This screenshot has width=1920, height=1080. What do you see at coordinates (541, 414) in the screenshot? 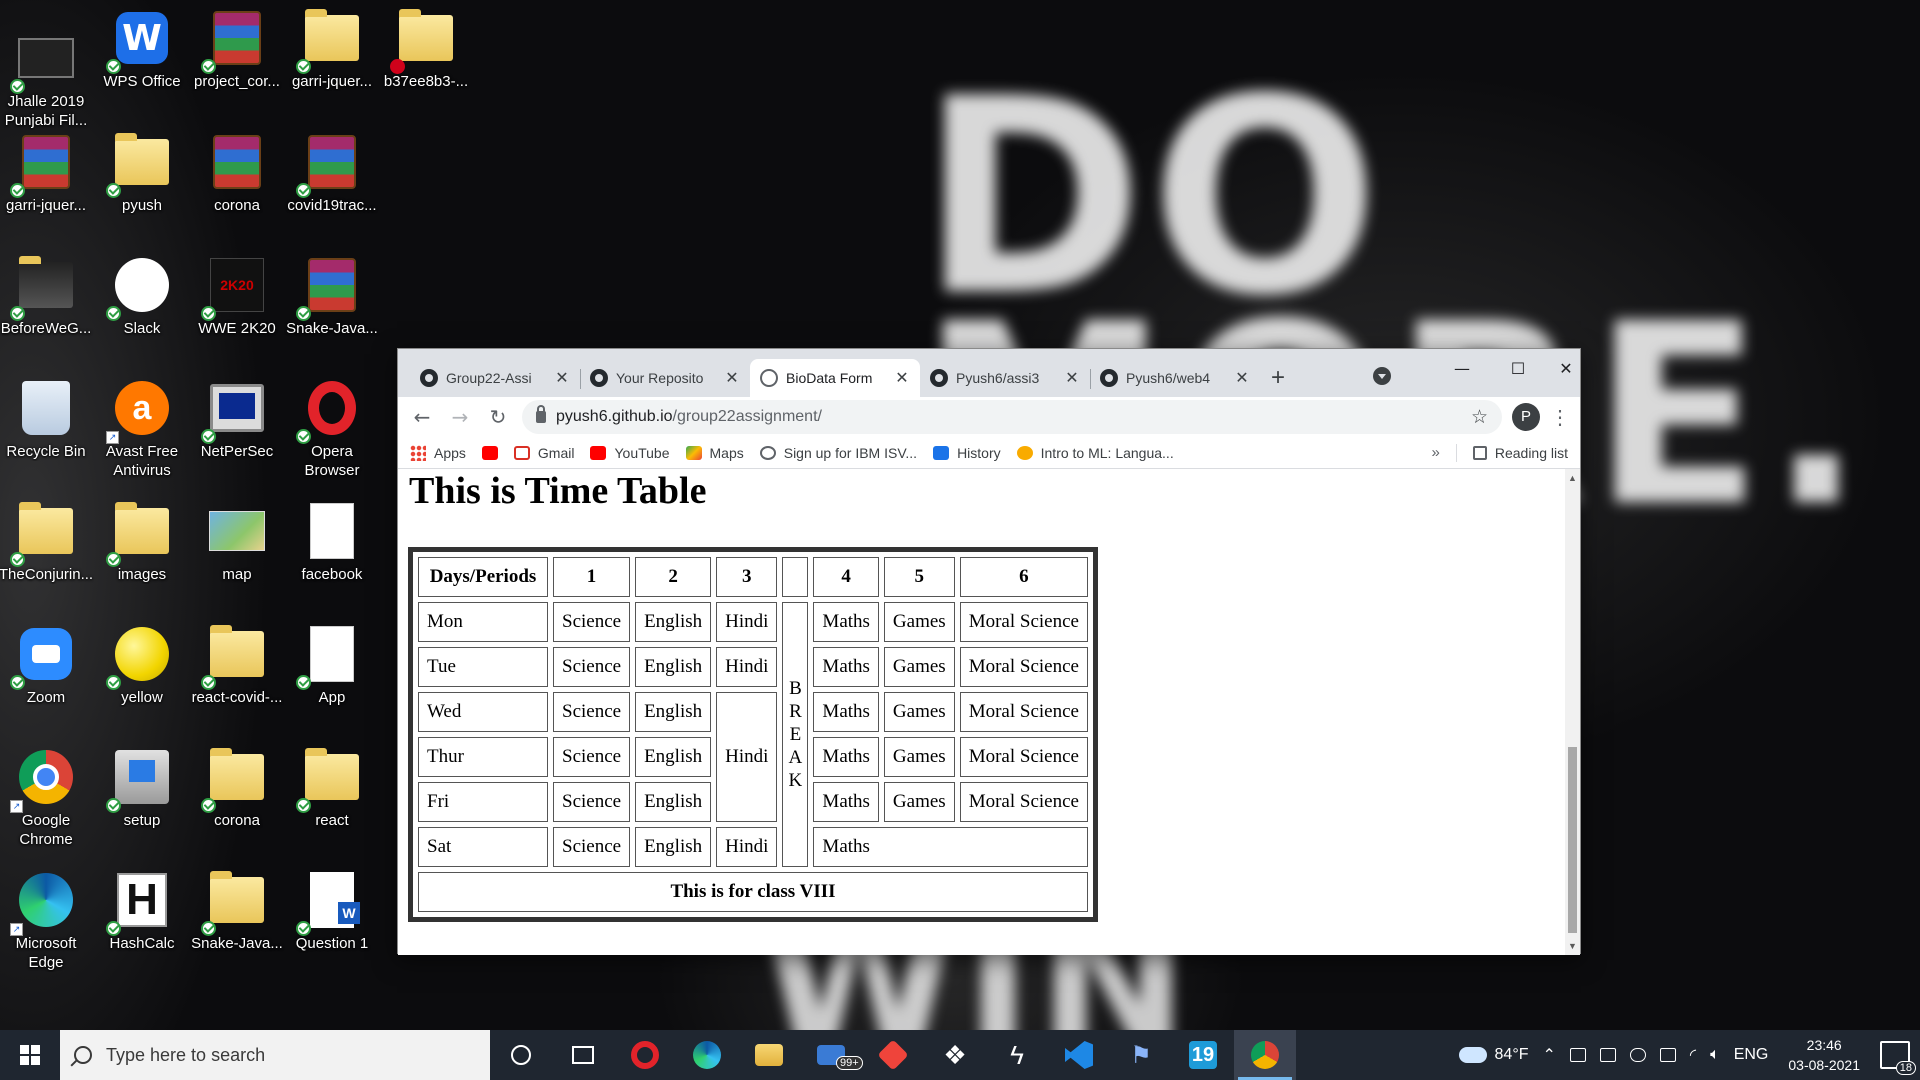
I see `lock-icon` at bounding box center [541, 414].